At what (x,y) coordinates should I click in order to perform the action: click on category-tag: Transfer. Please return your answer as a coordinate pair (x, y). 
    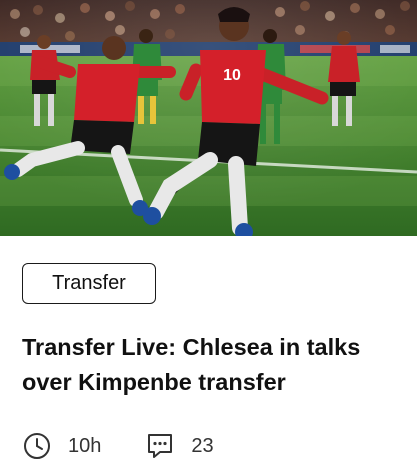
    Looking at the image, I should click on (89, 283).